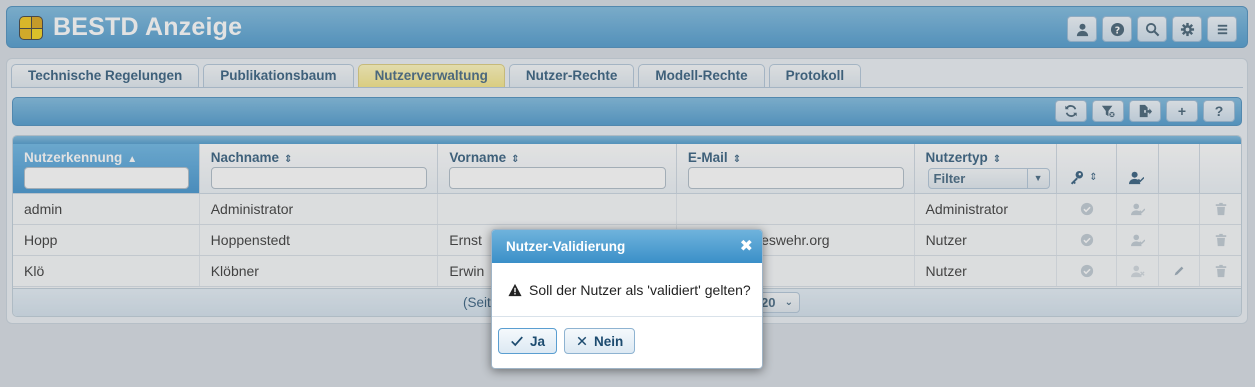  Describe the element at coordinates (582, 341) in the screenshot. I see `times-icon` at that location.